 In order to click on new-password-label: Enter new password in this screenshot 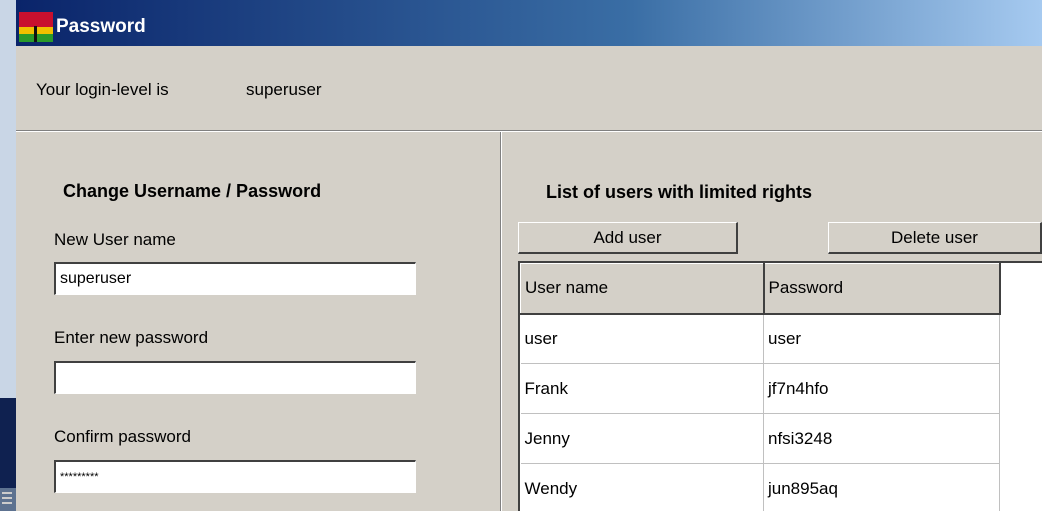, I will do `click(131, 337)`.